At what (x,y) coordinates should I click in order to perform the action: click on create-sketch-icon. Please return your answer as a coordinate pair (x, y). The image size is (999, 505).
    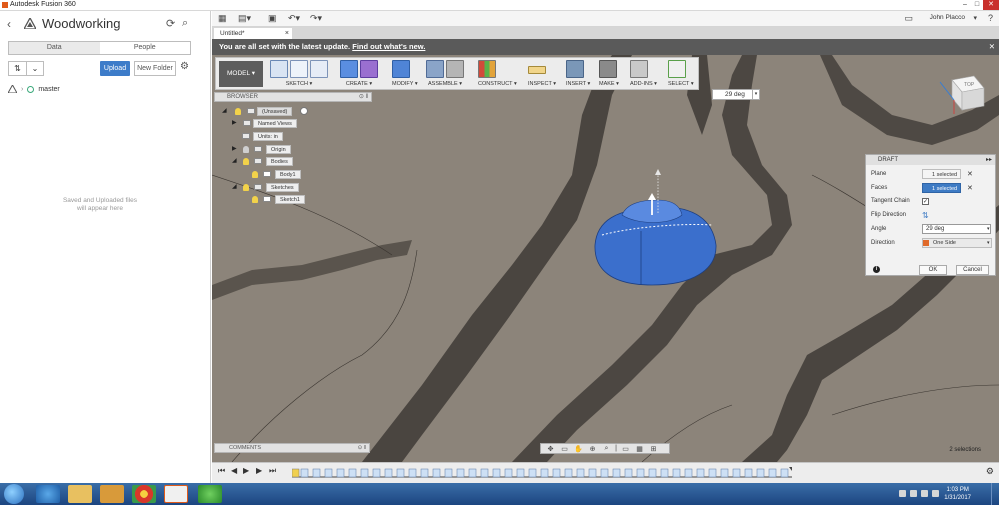
    Looking at the image, I should click on (279, 69).